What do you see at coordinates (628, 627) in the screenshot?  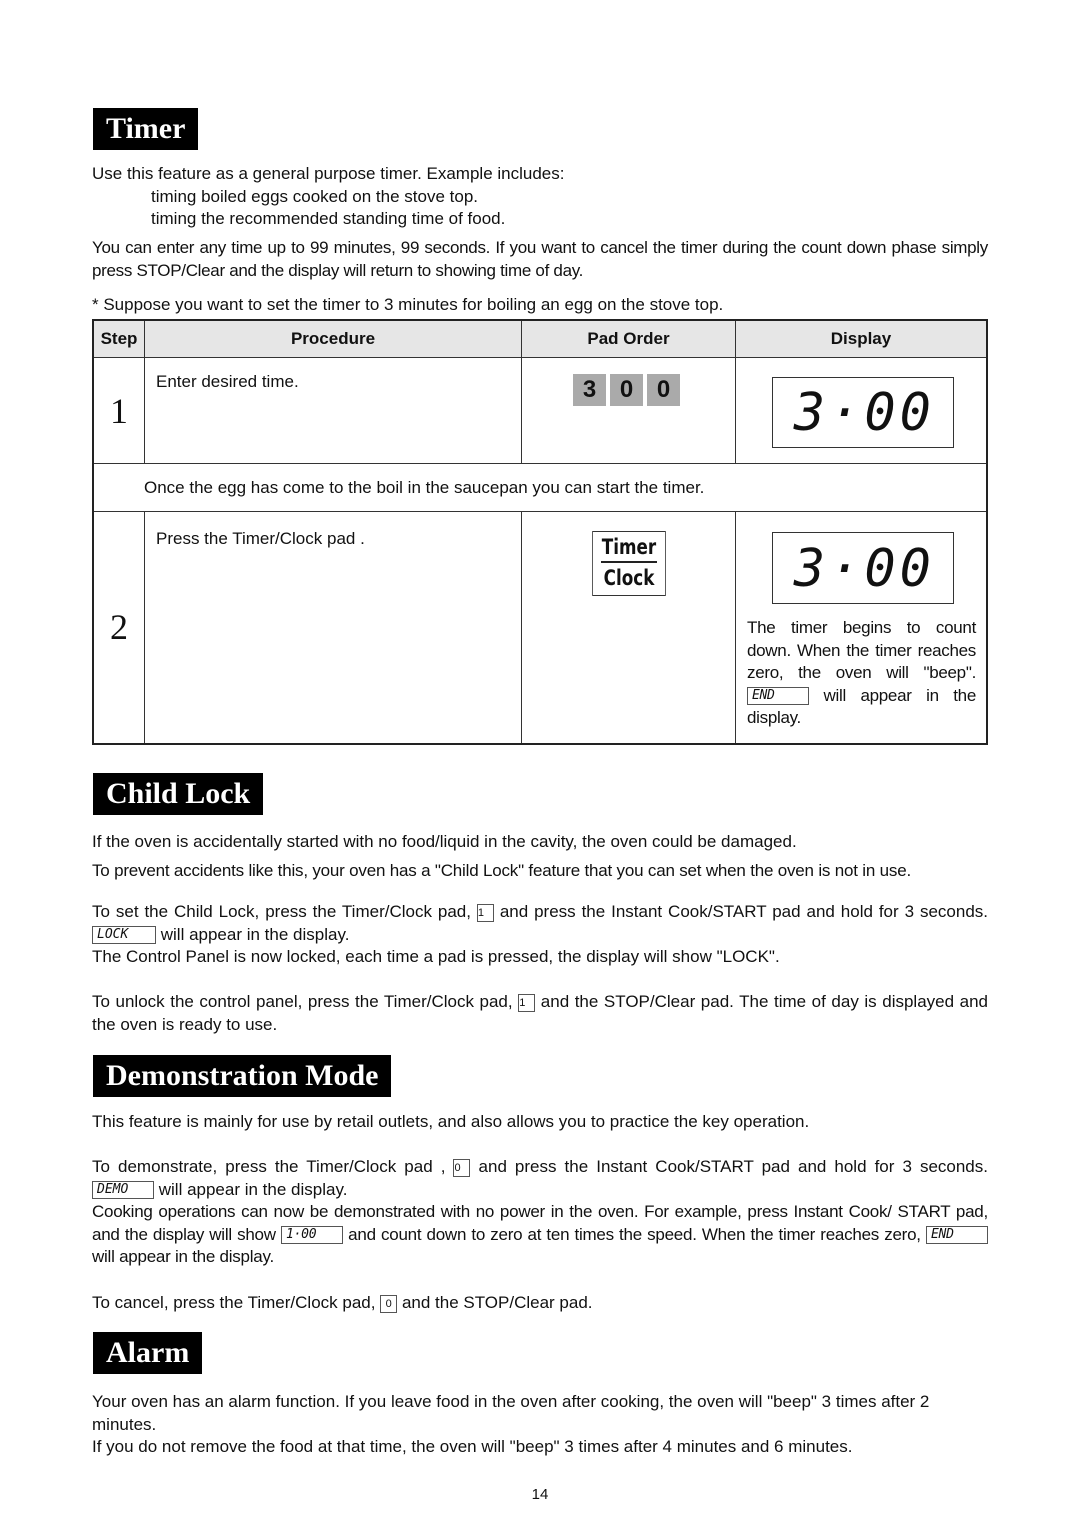 I see `pad-order-cell: Timer Clock` at bounding box center [628, 627].